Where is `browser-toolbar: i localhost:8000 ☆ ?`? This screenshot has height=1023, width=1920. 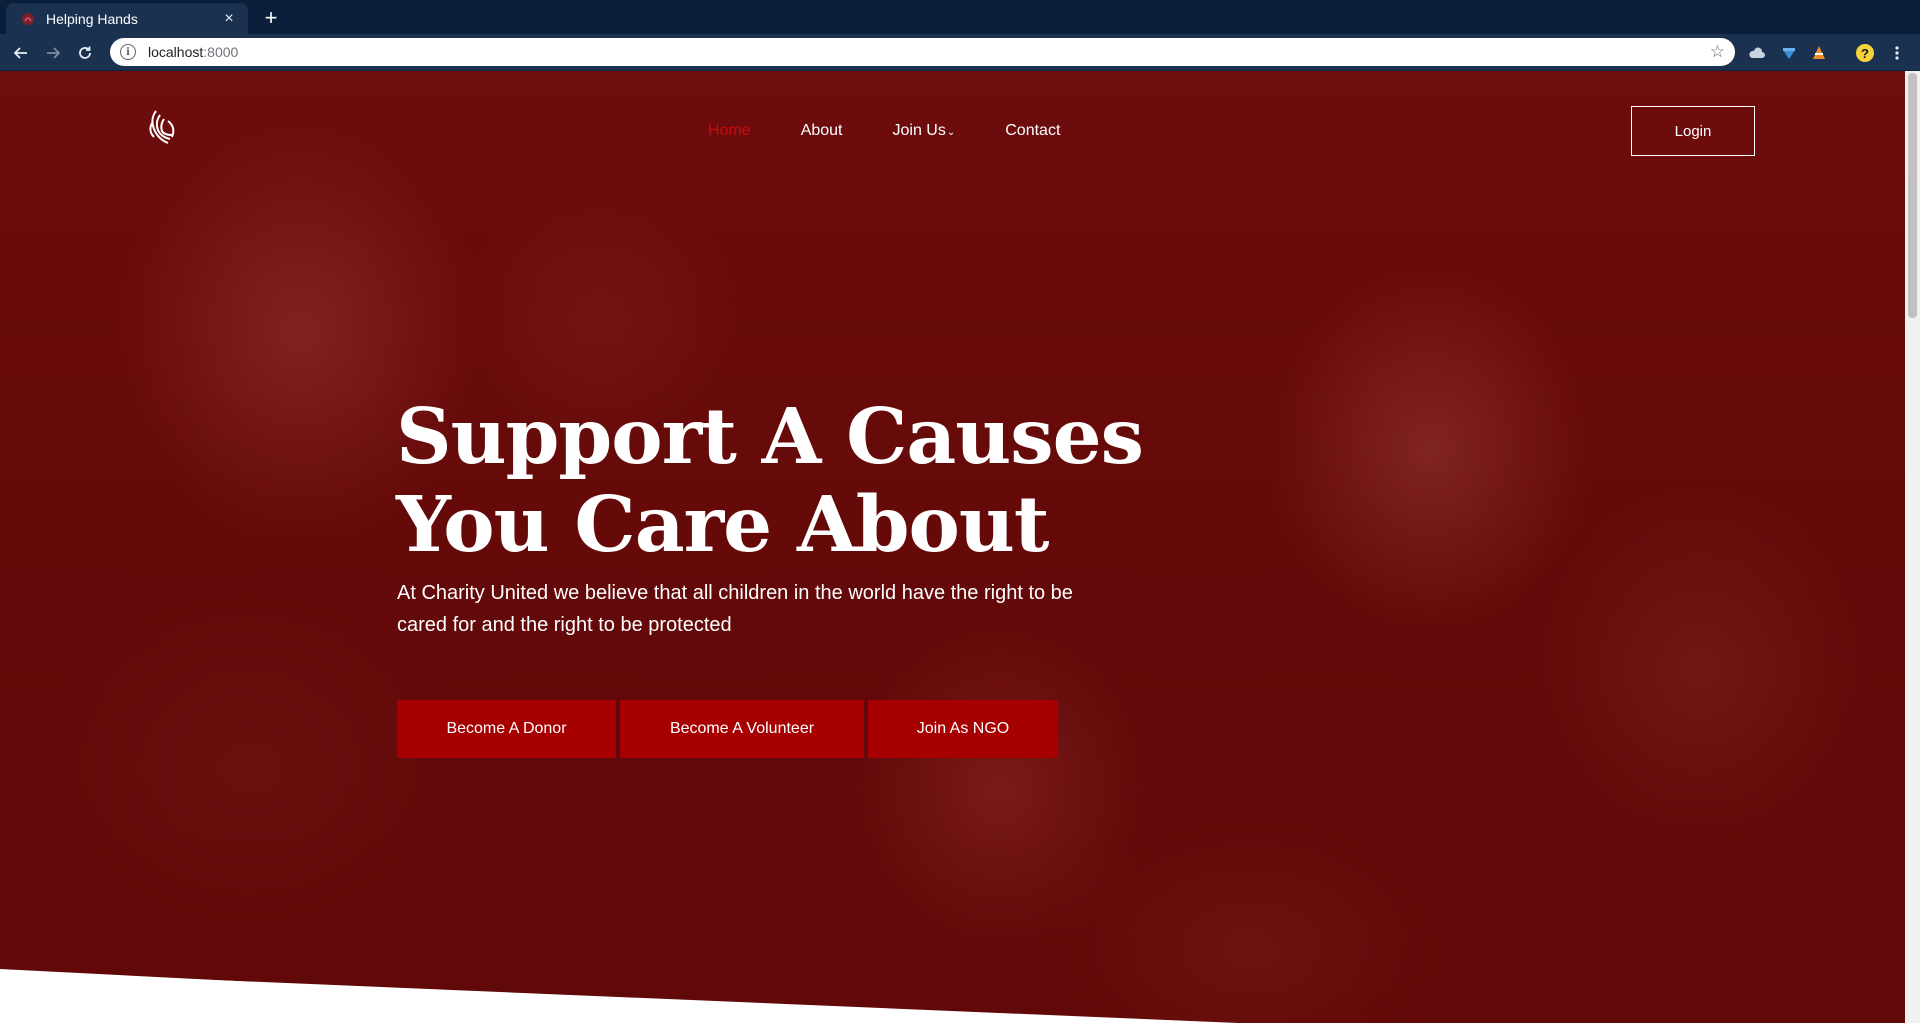
browser-toolbar: i localhost:8000 ☆ ? is located at coordinates (960, 52).